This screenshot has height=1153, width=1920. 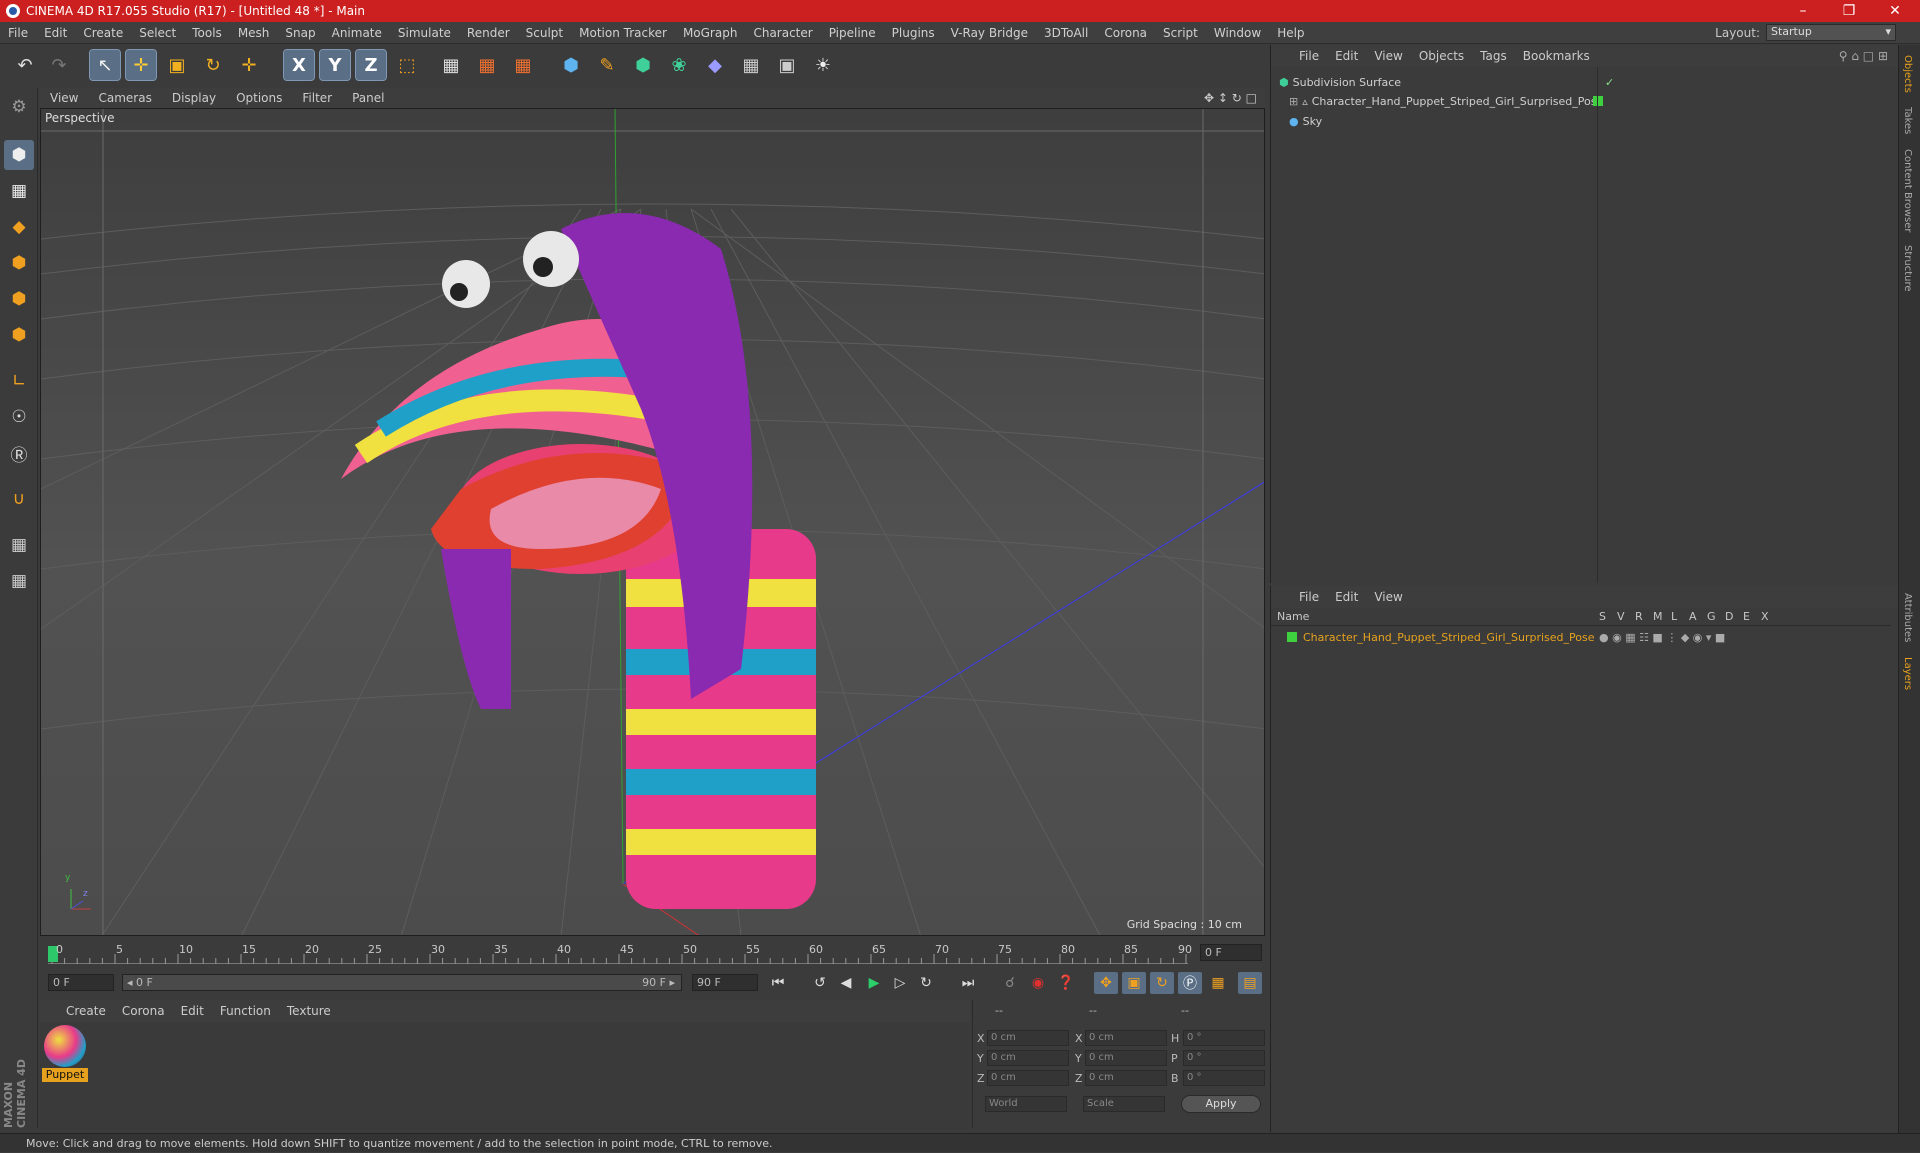 I want to click on layer-menu-view: View, so click(x=1388, y=597).